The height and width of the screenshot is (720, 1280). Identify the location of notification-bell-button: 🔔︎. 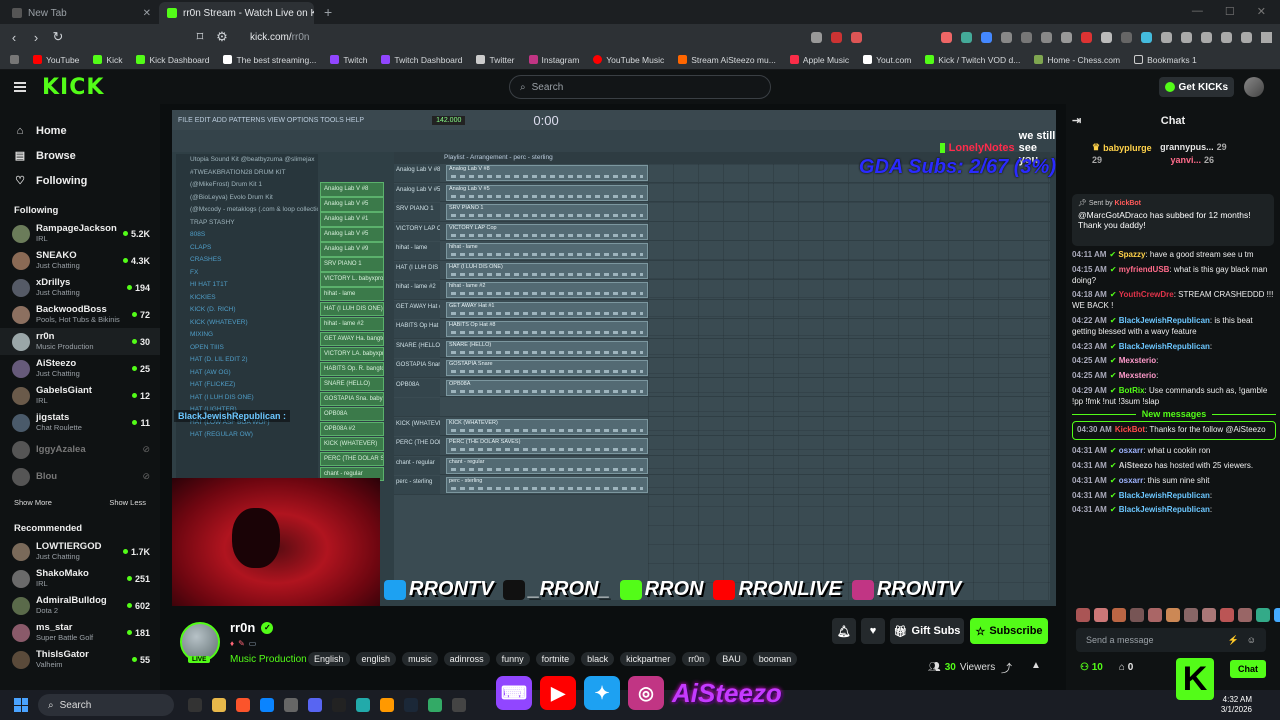
(844, 631).